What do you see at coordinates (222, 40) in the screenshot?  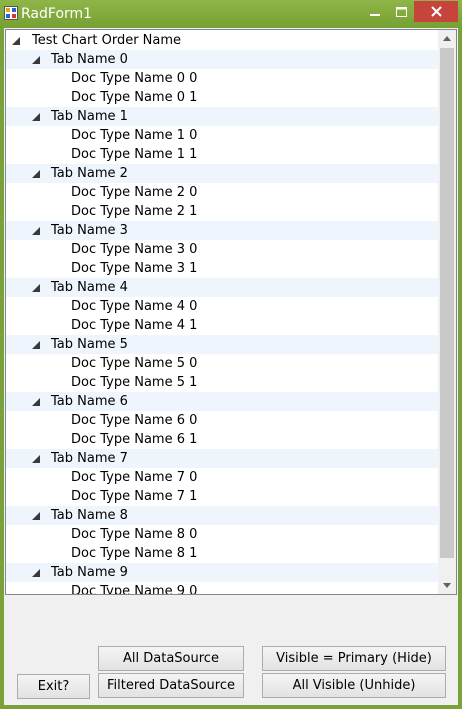 I see `tree-node-root: Test Chart Order Name` at bounding box center [222, 40].